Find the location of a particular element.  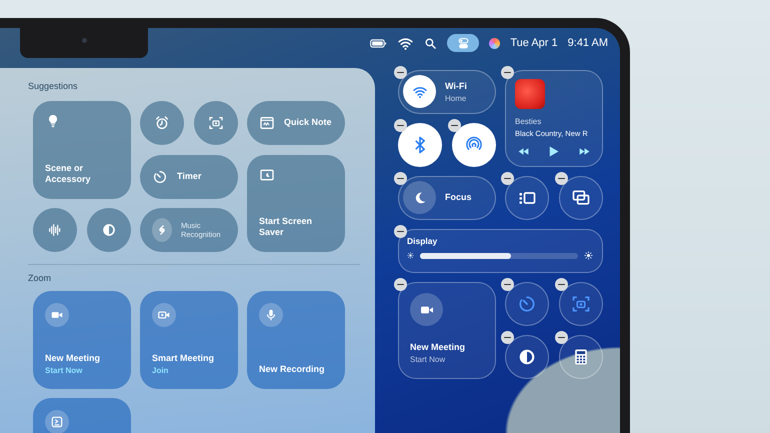

control-tile: Smart Meeting Join is located at coordinates (189, 339).